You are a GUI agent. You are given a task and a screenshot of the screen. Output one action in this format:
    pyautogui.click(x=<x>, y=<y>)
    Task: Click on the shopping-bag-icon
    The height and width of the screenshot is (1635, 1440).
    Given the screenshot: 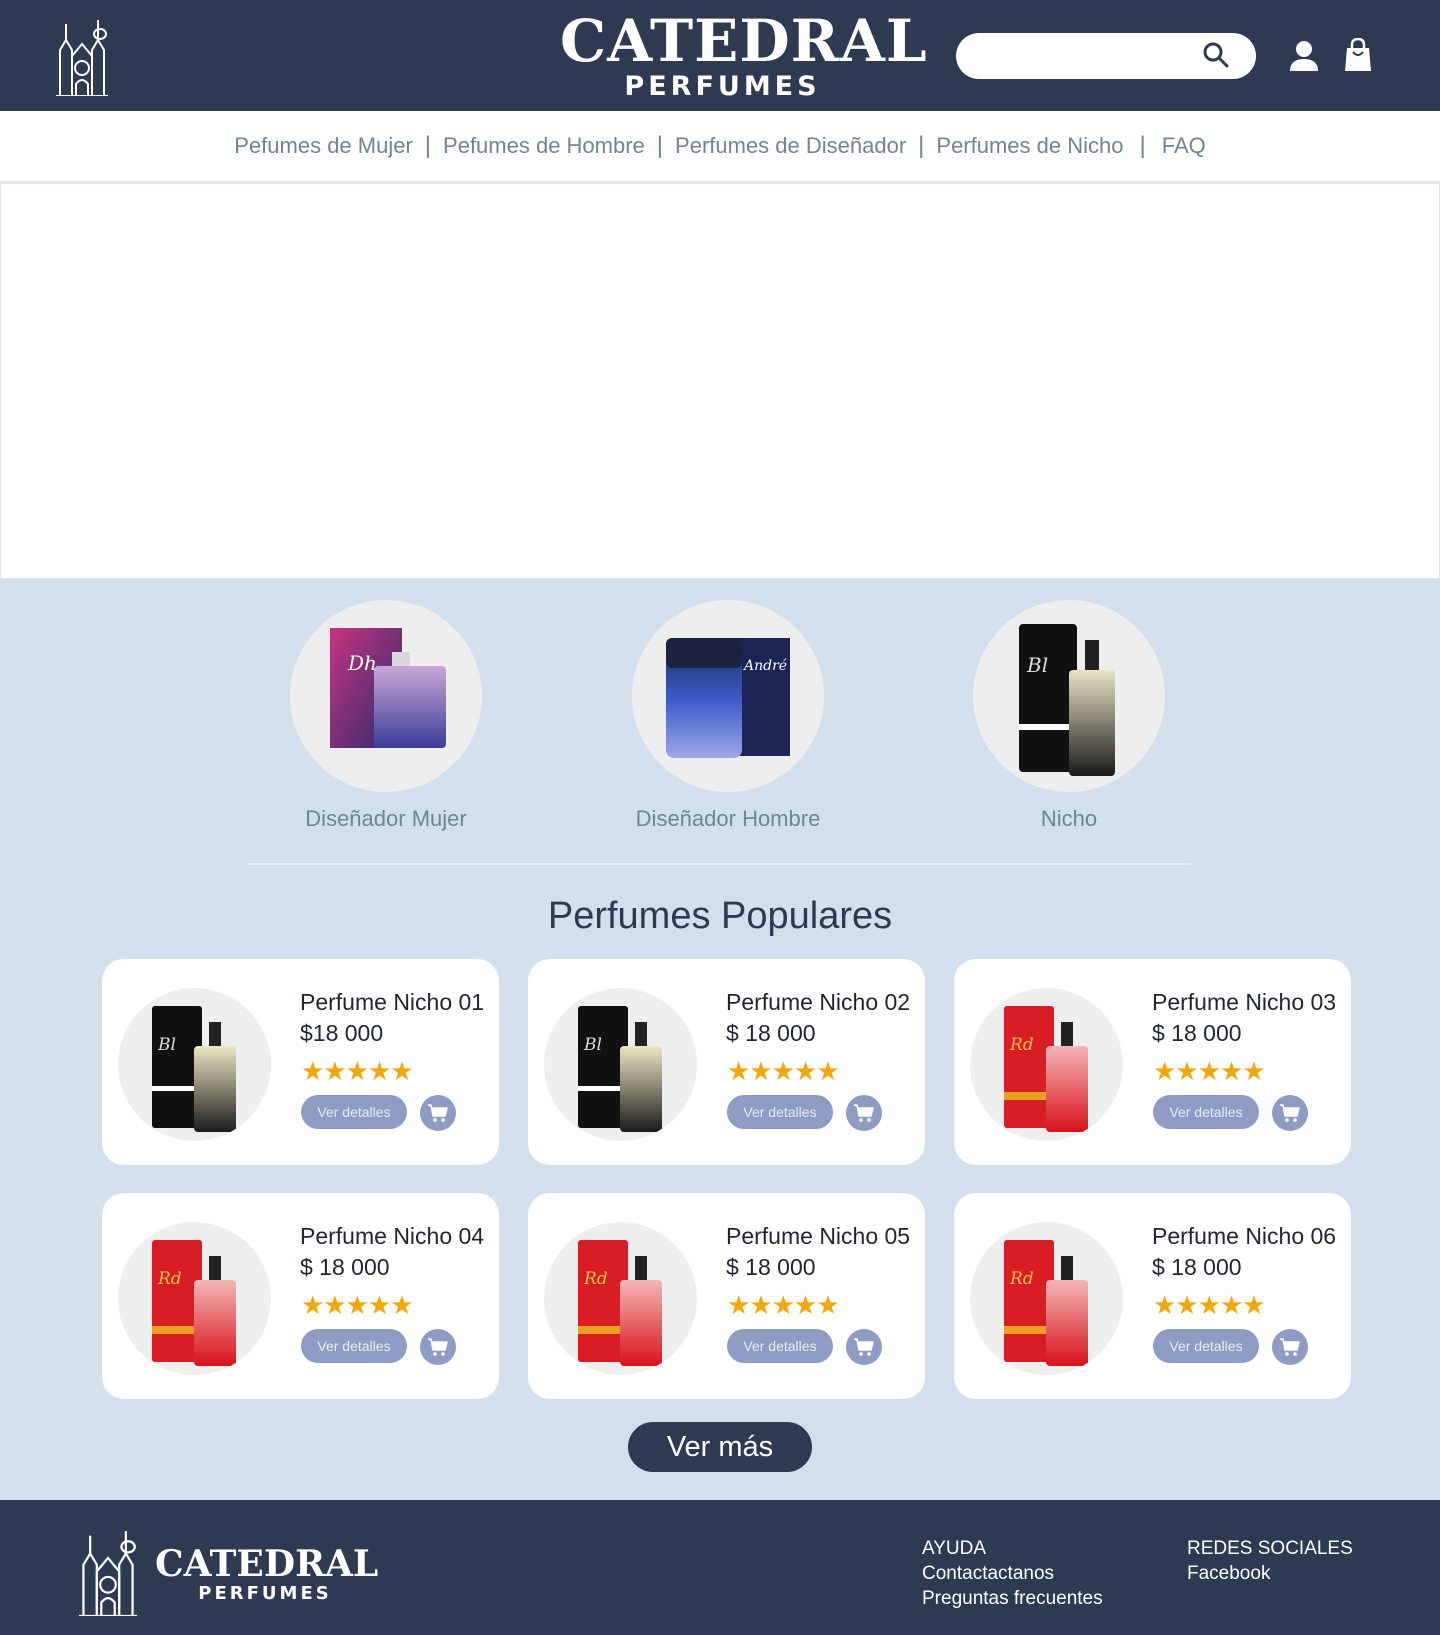 What is the action you would take?
    pyautogui.click(x=1358, y=55)
    